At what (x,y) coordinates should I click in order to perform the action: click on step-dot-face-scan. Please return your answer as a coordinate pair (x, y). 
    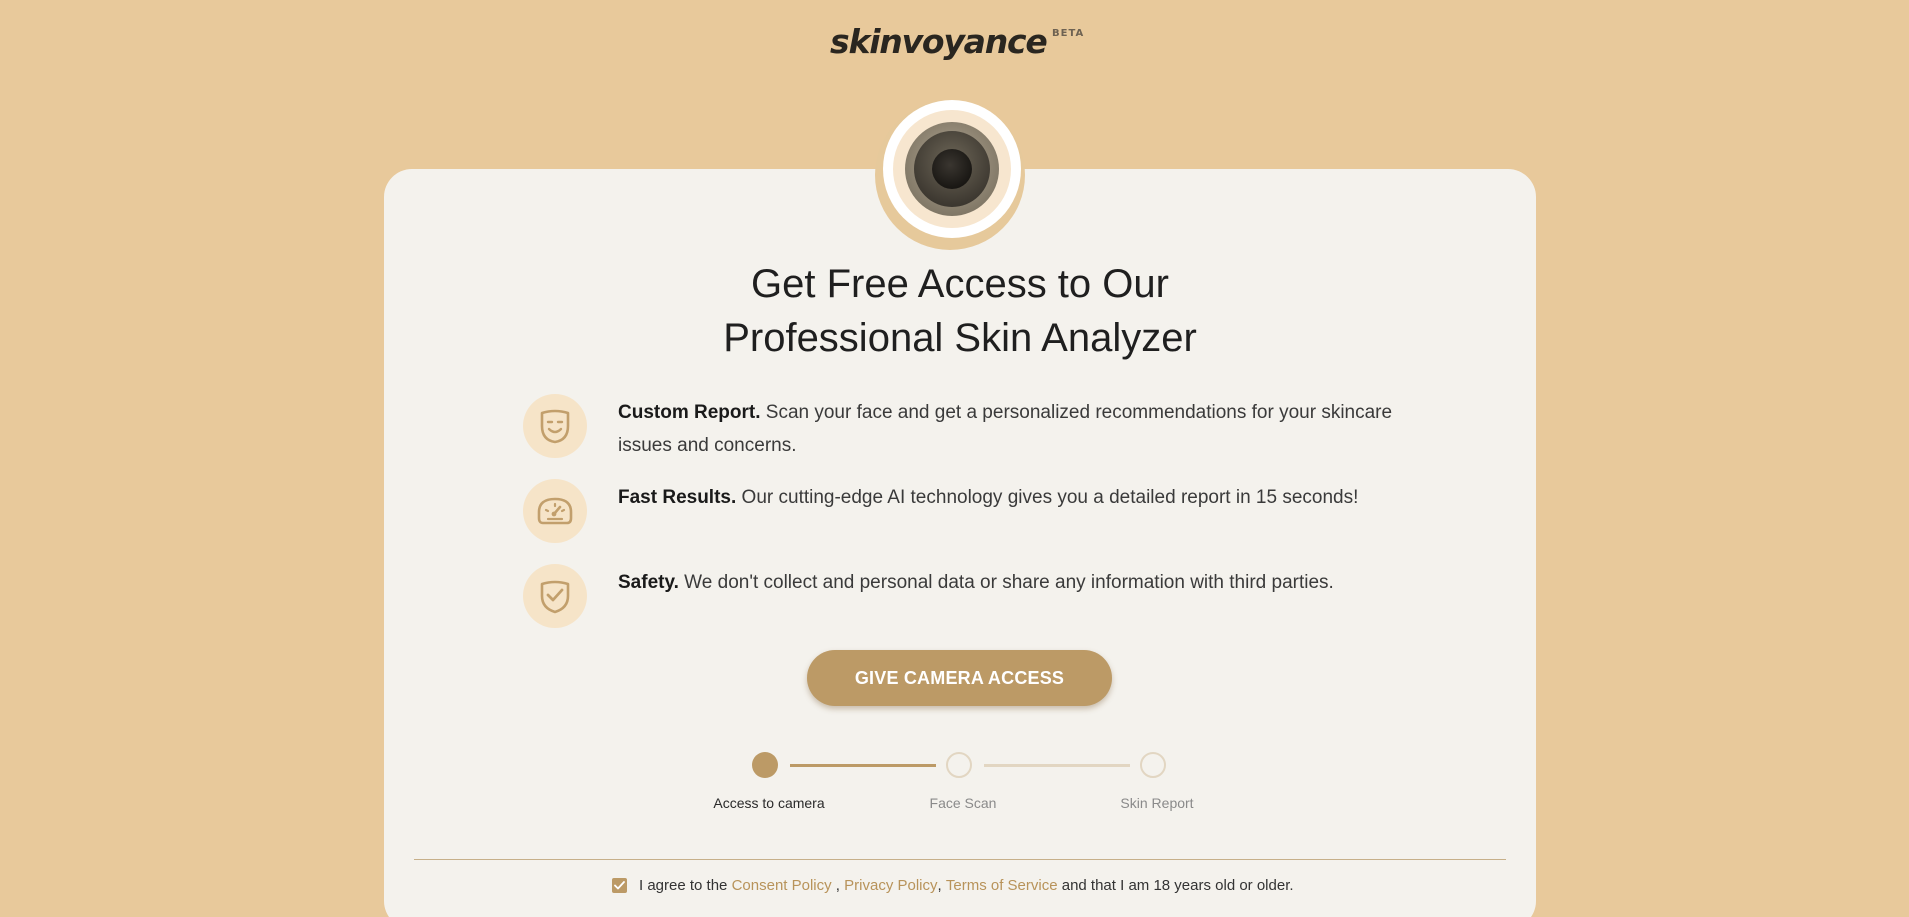
    Looking at the image, I should click on (959, 765).